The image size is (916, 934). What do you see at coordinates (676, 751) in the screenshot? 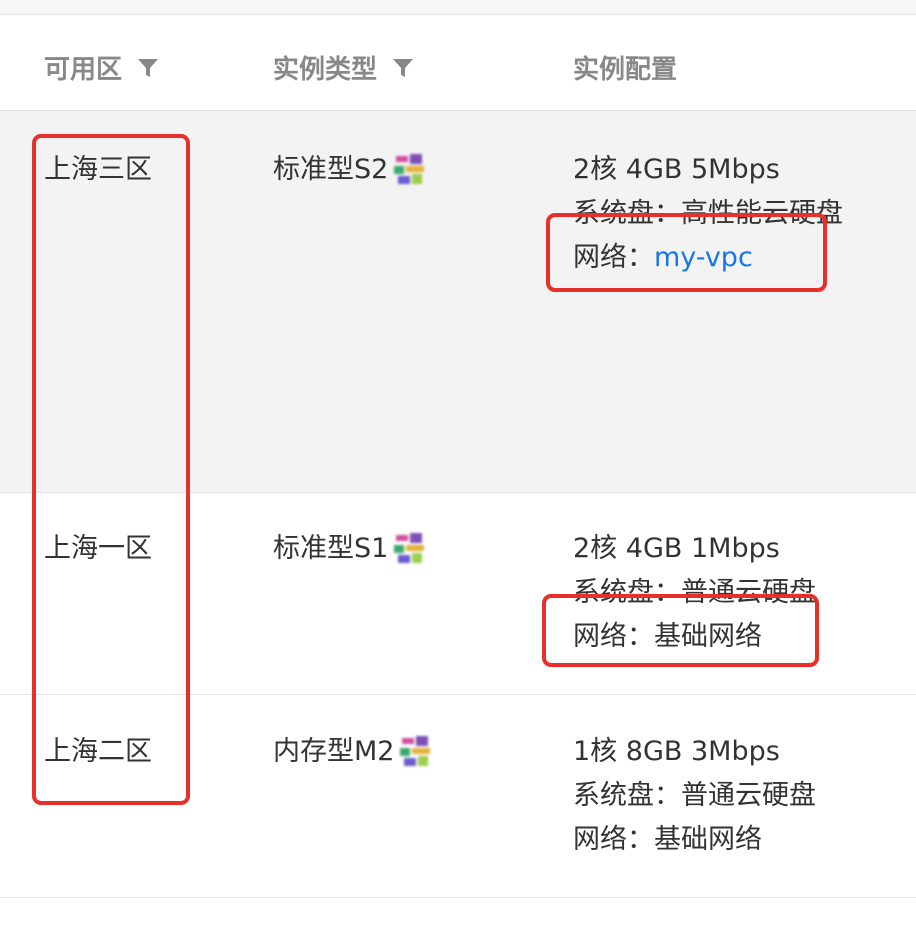
I see `spec-text: 1核 8GB 3Mbps` at bounding box center [676, 751].